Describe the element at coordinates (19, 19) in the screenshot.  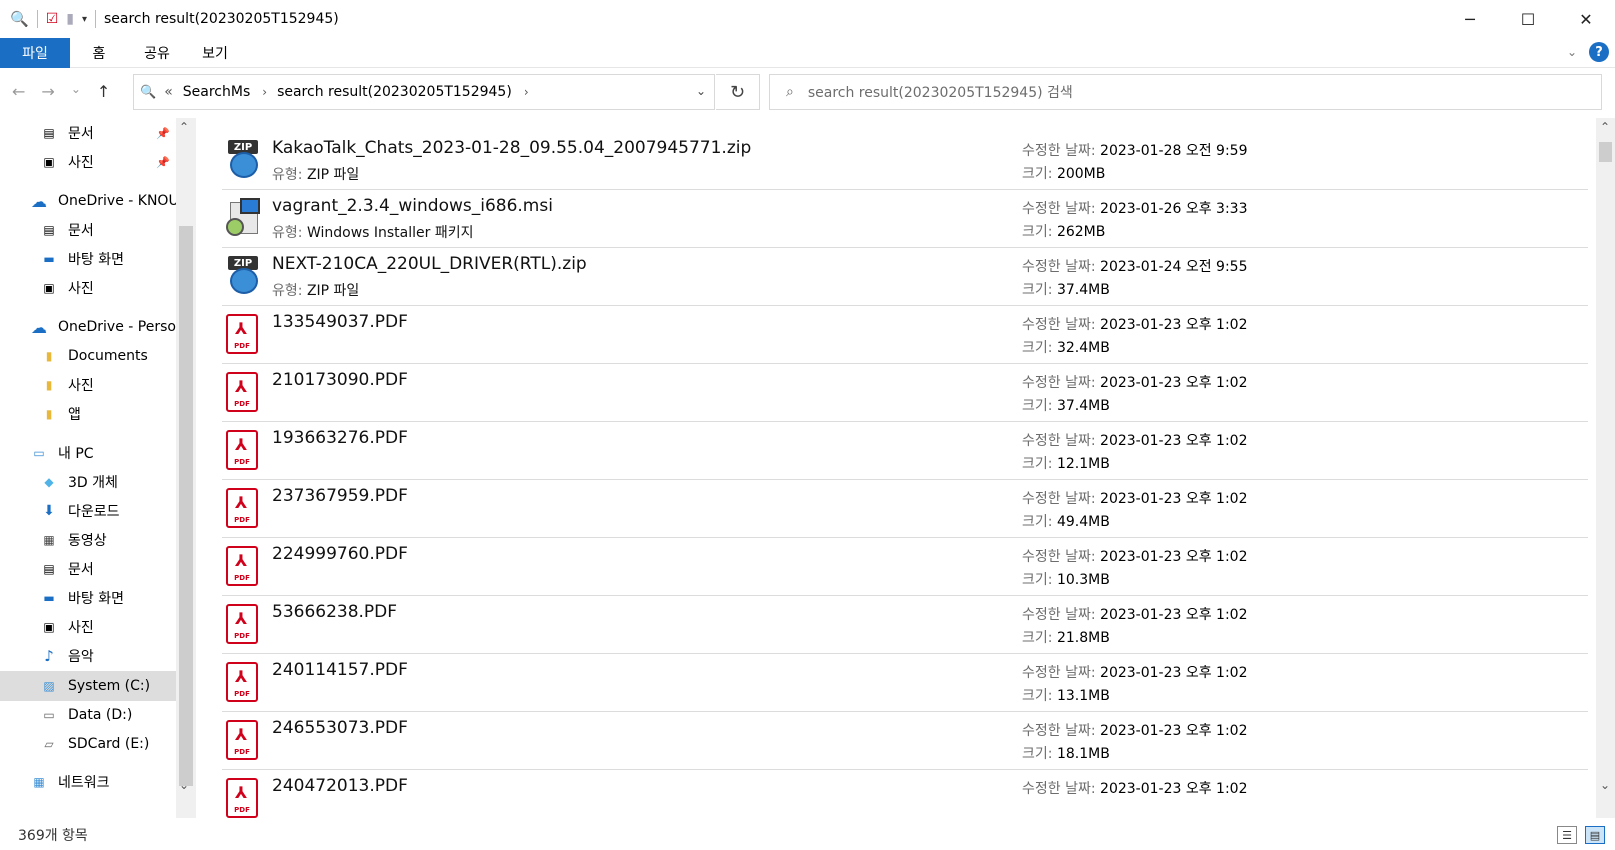
I see `explorer-search-icon: 🔍` at that location.